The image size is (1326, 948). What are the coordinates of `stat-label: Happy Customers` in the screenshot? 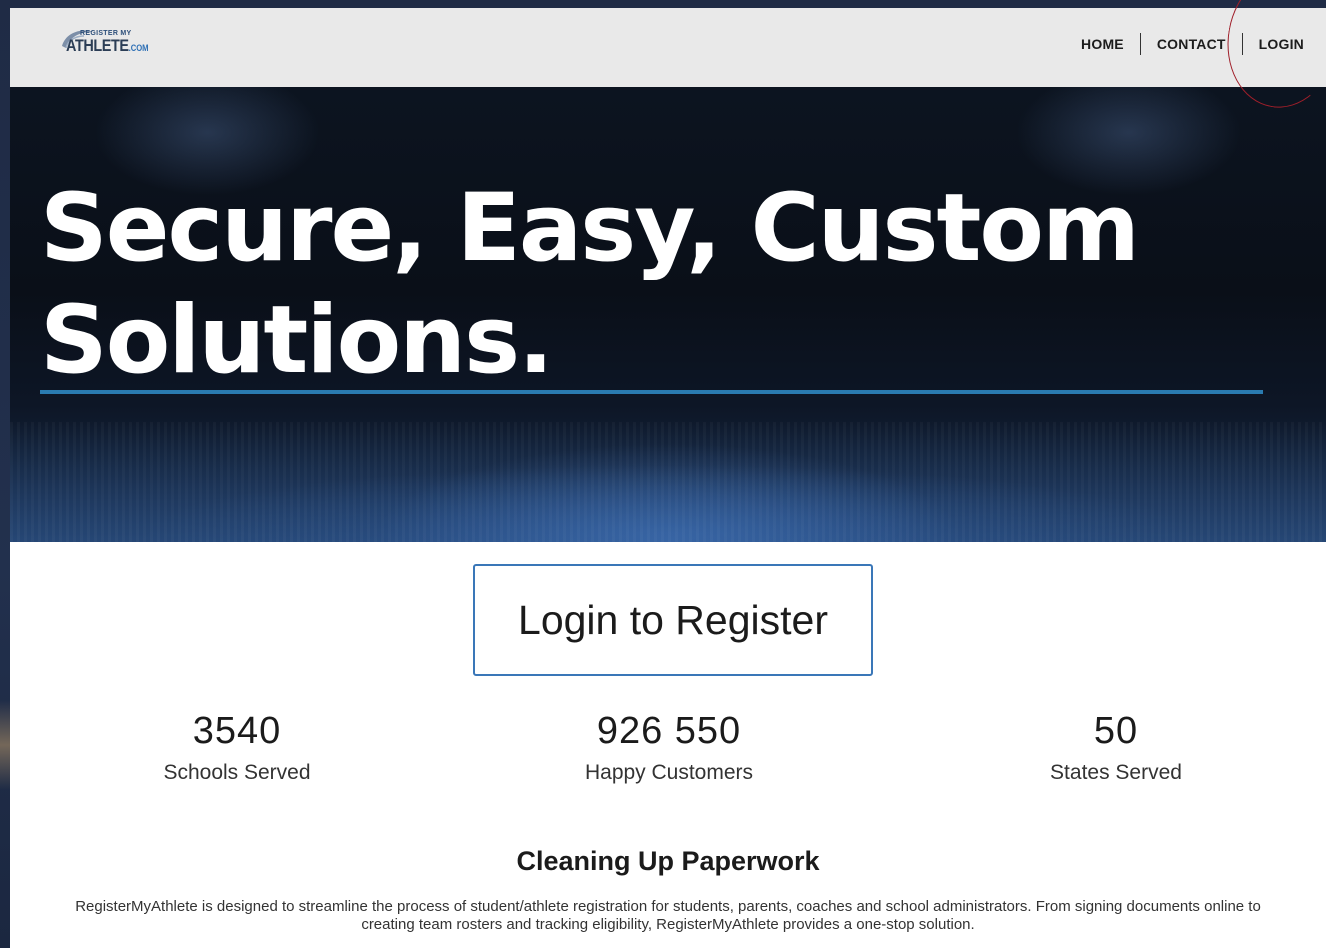 It's located at (669, 772).